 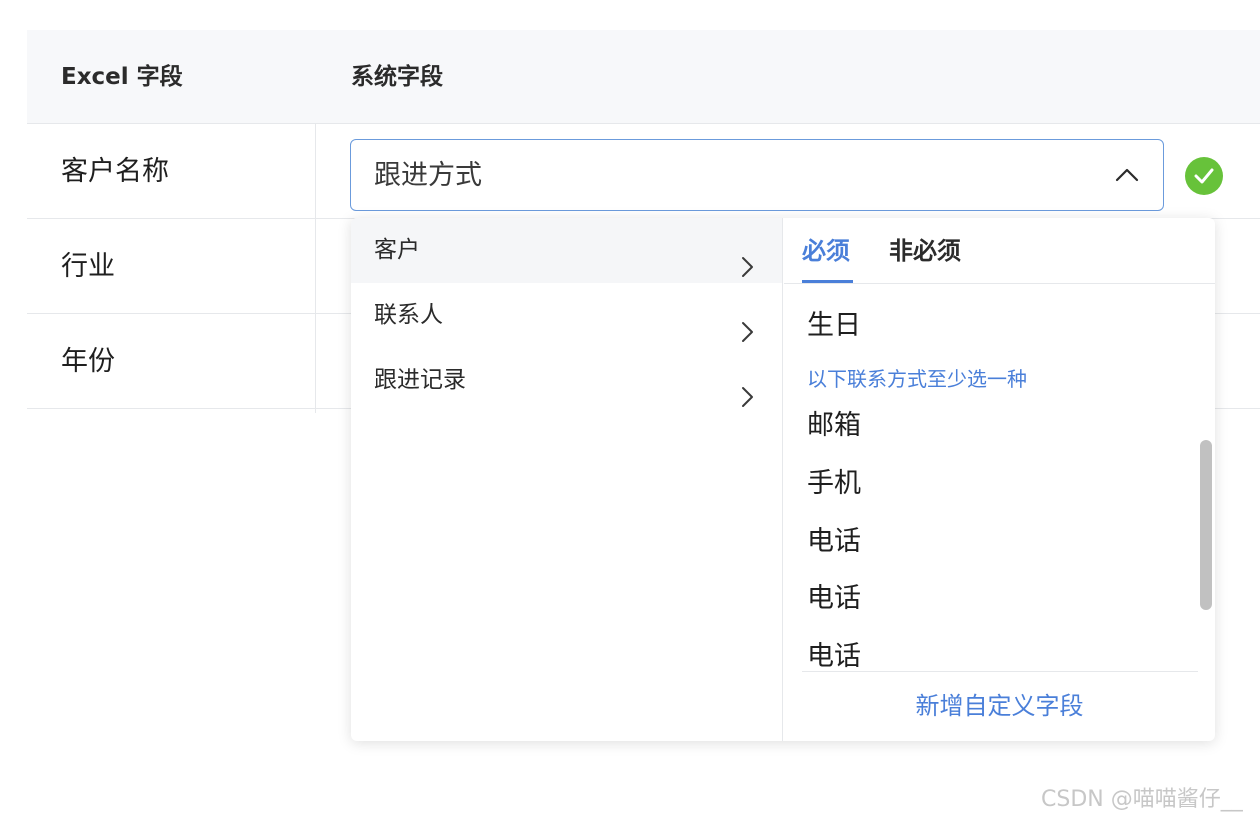 What do you see at coordinates (420, 380) in the screenshot?
I see `category-label: 跟进记录` at bounding box center [420, 380].